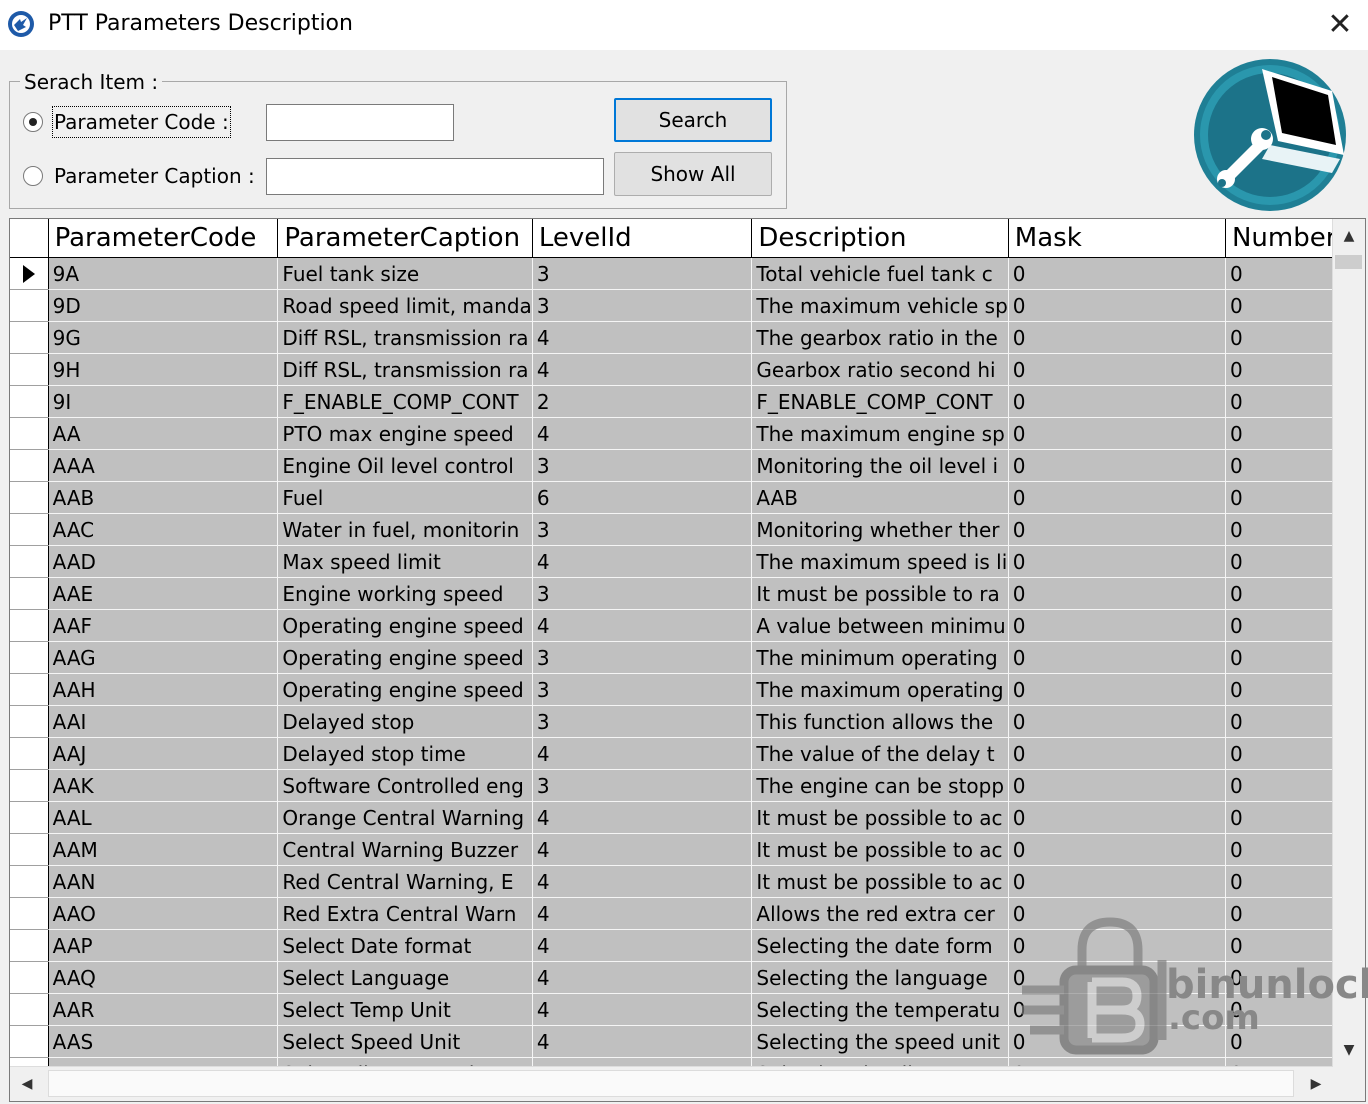  I want to click on search-button: Search, so click(693, 120).